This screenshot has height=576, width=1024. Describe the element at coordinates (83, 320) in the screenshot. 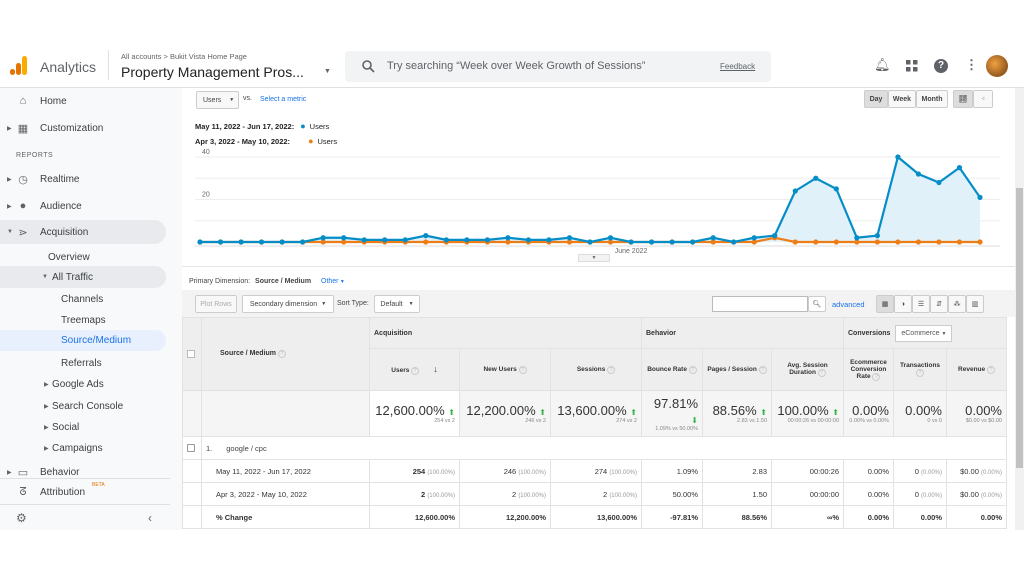

I see `sidebar-item-treemaps: Treemaps` at that location.